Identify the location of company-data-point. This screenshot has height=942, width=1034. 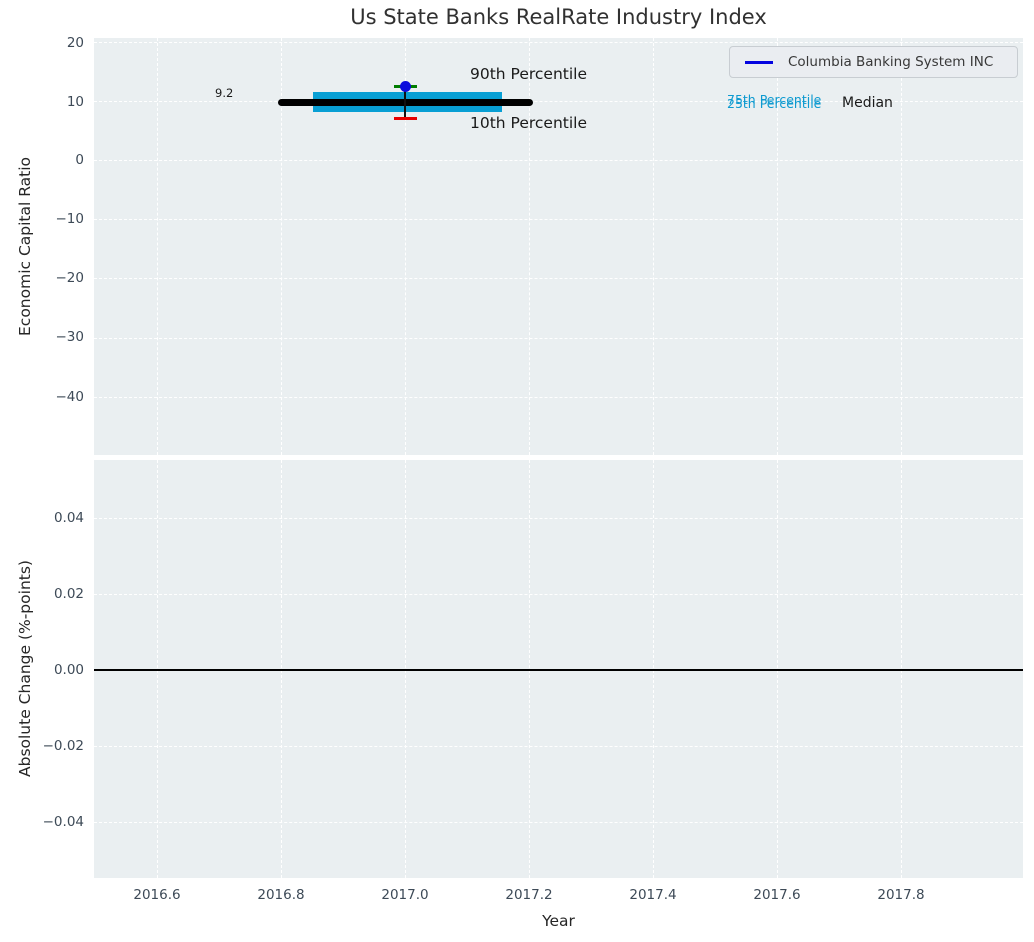
(405, 86).